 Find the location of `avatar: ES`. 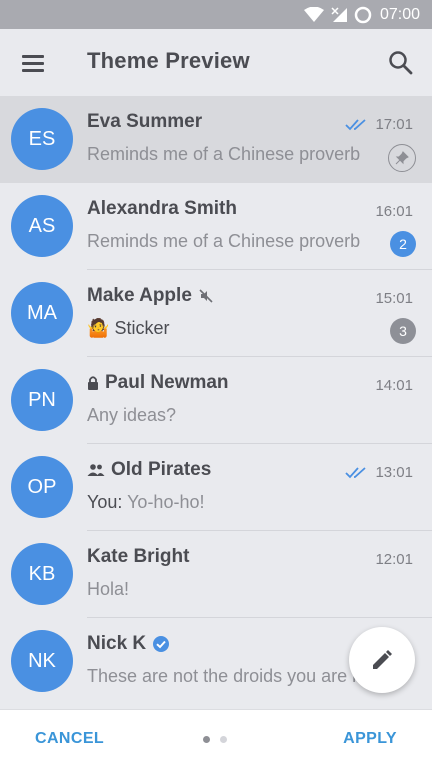

avatar: ES is located at coordinates (42, 139).